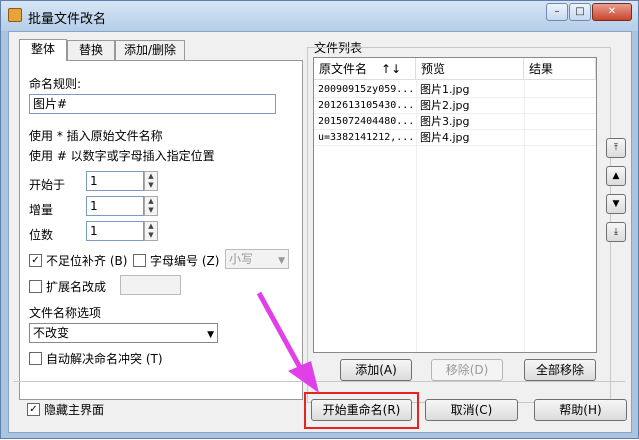 Image resolution: width=639 pixels, height=440 pixels. I want to click on pointer-arrow-icon, so click(287, 342).